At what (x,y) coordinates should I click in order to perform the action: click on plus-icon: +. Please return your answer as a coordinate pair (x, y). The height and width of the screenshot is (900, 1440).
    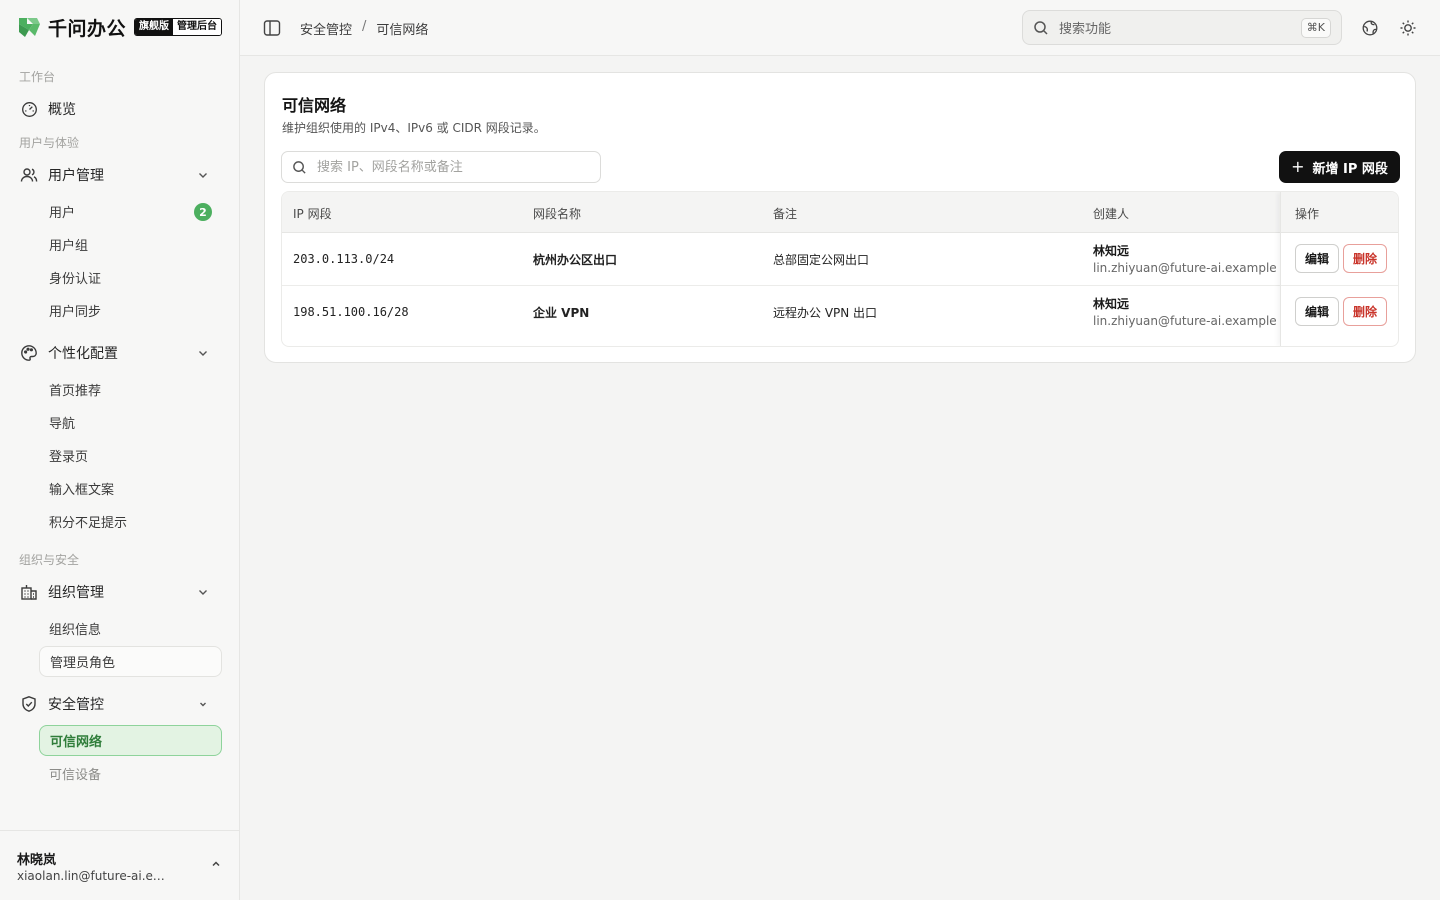
    Looking at the image, I should click on (1298, 166).